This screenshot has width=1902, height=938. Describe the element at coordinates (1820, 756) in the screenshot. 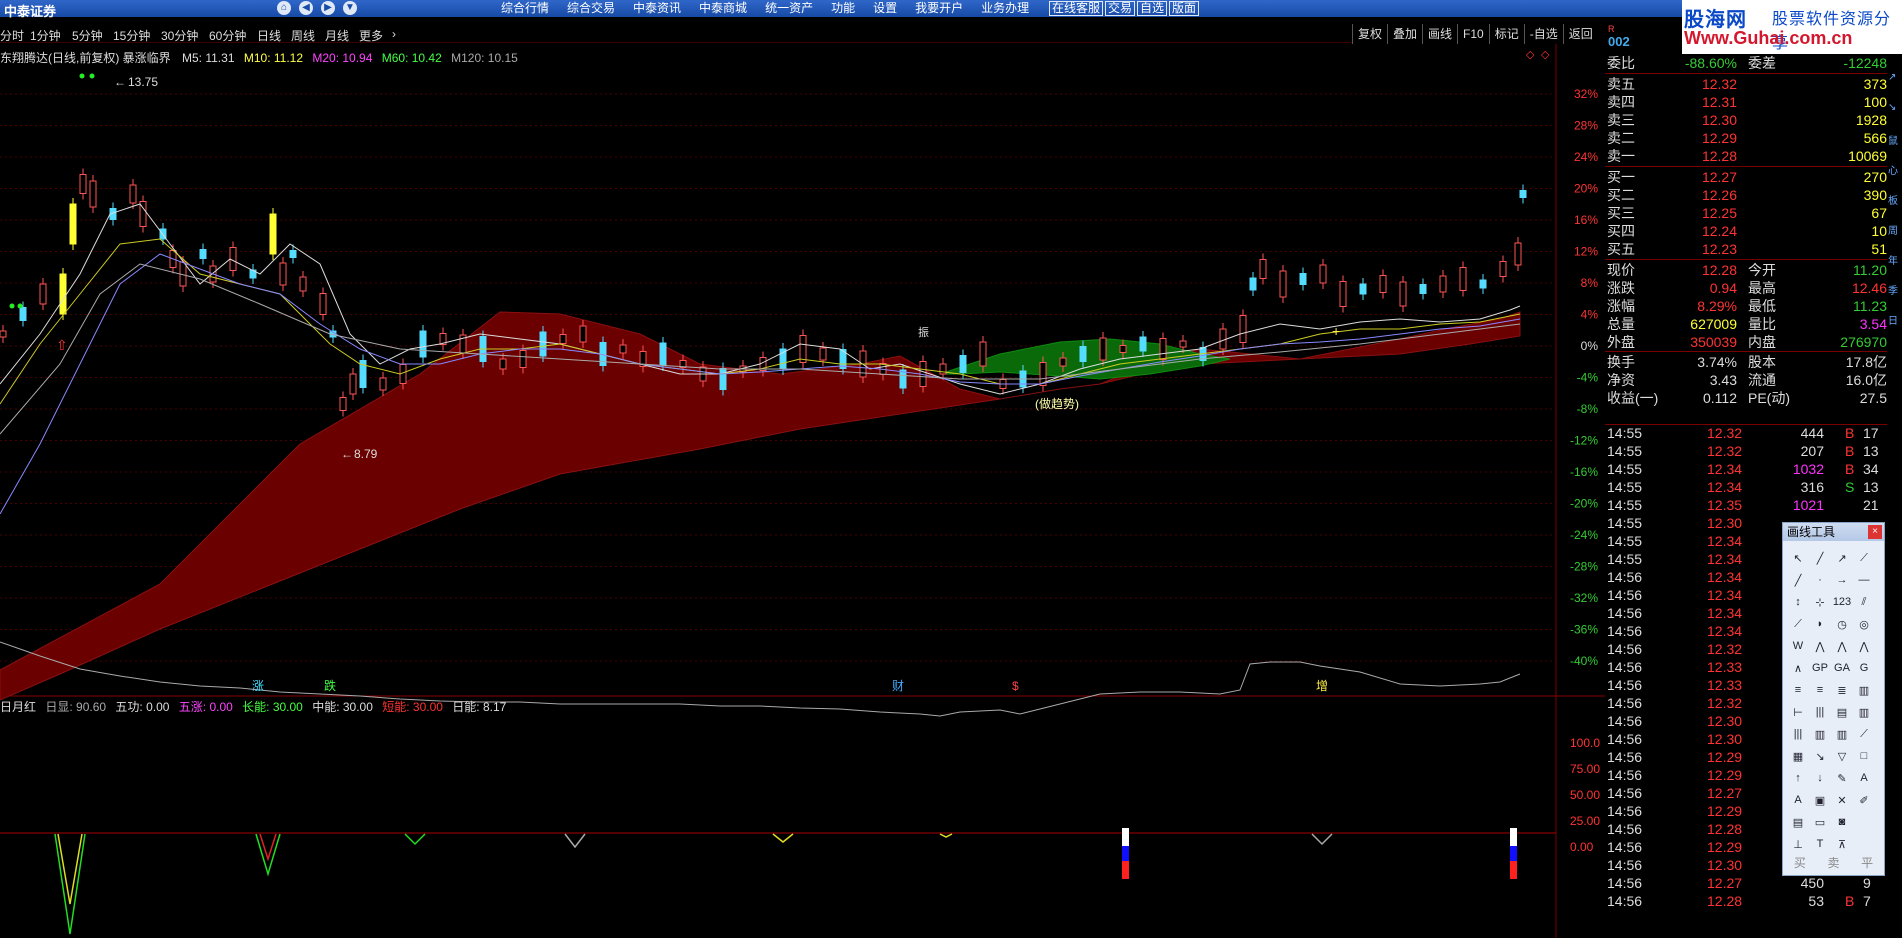

I see `draw-tool-icon: ↘` at that location.